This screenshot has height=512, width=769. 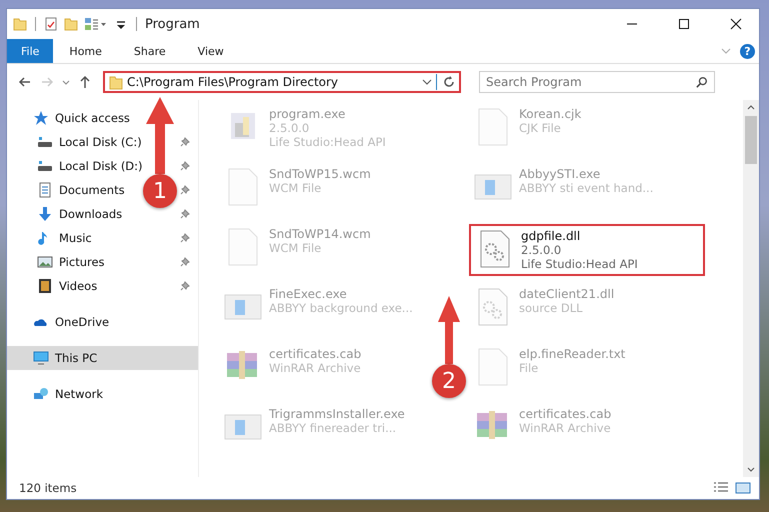 What do you see at coordinates (71, 24) in the screenshot?
I see `new-folder-icon` at bounding box center [71, 24].